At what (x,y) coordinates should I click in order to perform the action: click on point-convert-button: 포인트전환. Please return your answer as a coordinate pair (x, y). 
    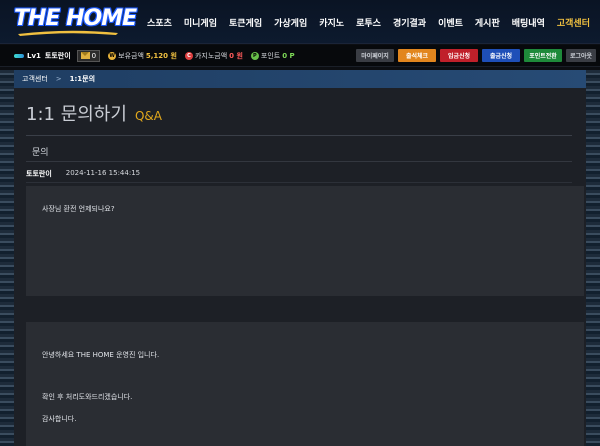
    Looking at the image, I should click on (543, 55).